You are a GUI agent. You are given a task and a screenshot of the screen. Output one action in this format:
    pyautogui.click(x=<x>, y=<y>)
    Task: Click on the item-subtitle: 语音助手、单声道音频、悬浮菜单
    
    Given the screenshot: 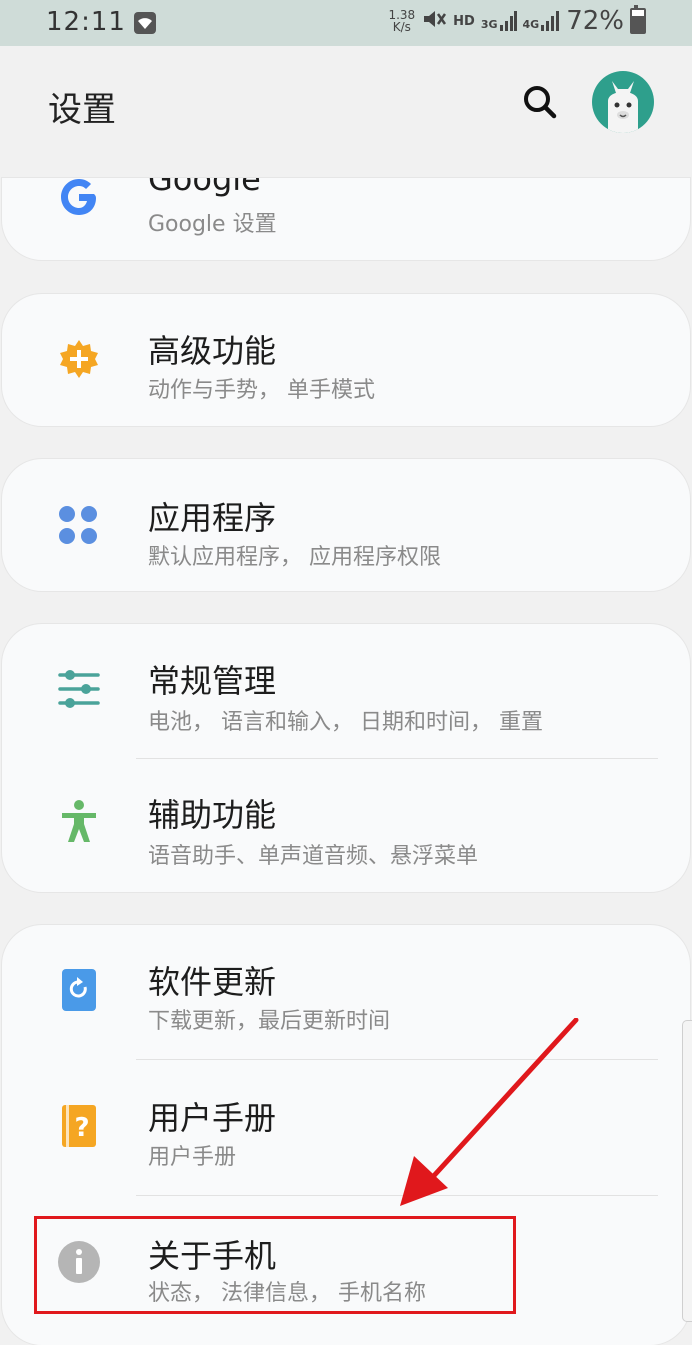 What is the action you would take?
    pyautogui.click(x=313, y=856)
    